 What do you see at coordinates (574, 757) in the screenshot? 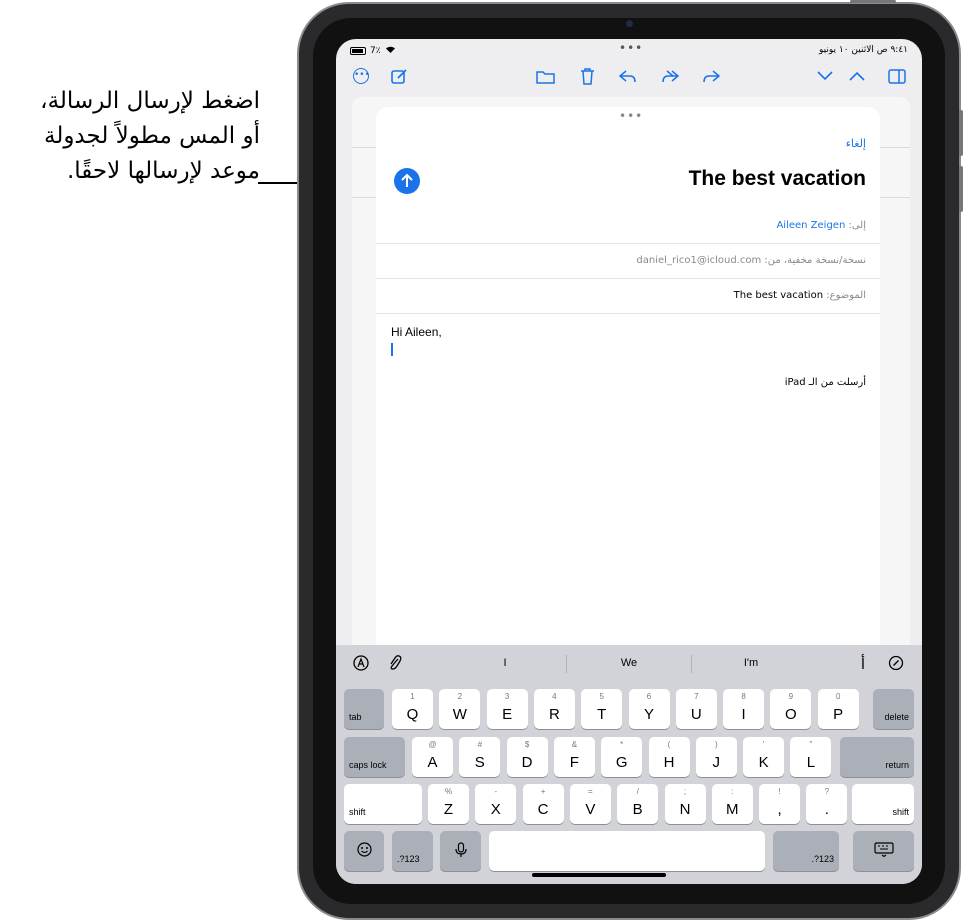
I see `key-f: & F` at bounding box center [574, 757].